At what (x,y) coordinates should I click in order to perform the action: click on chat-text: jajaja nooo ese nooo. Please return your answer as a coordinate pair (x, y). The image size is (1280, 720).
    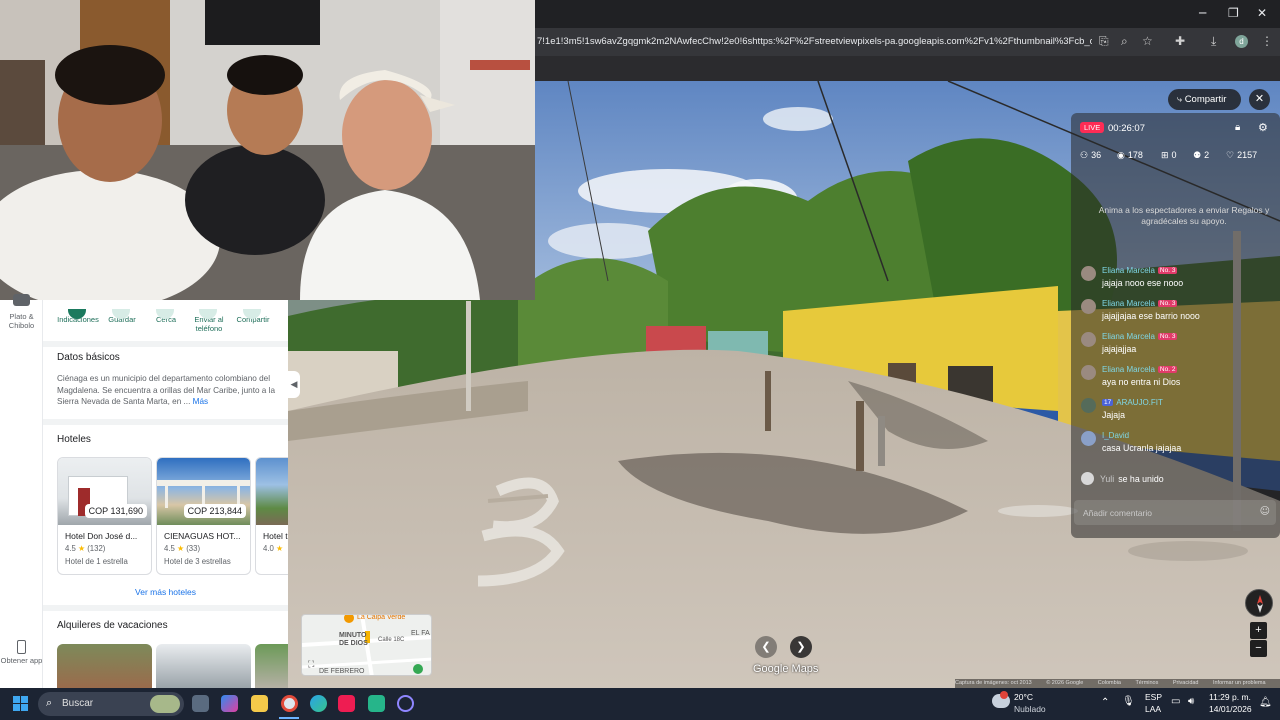
    Looking at the image, I should click on (1143, 283).